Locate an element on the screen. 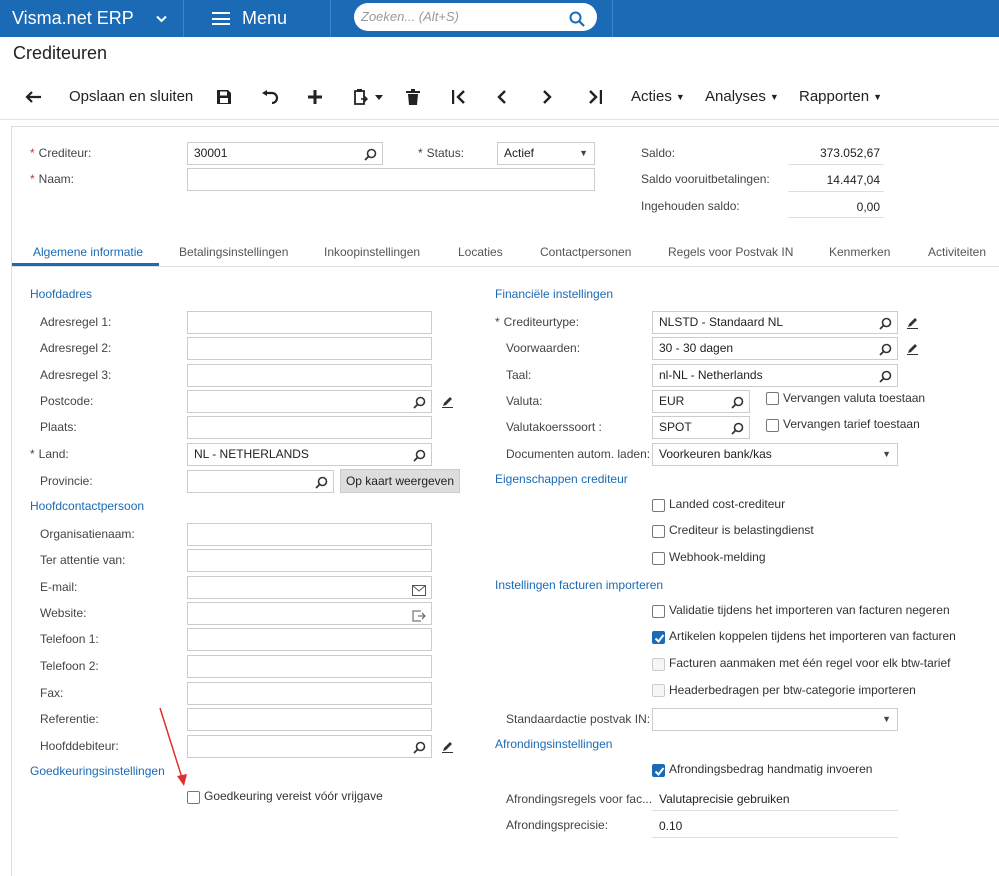  last-icon is located at coordinates (595, 97).